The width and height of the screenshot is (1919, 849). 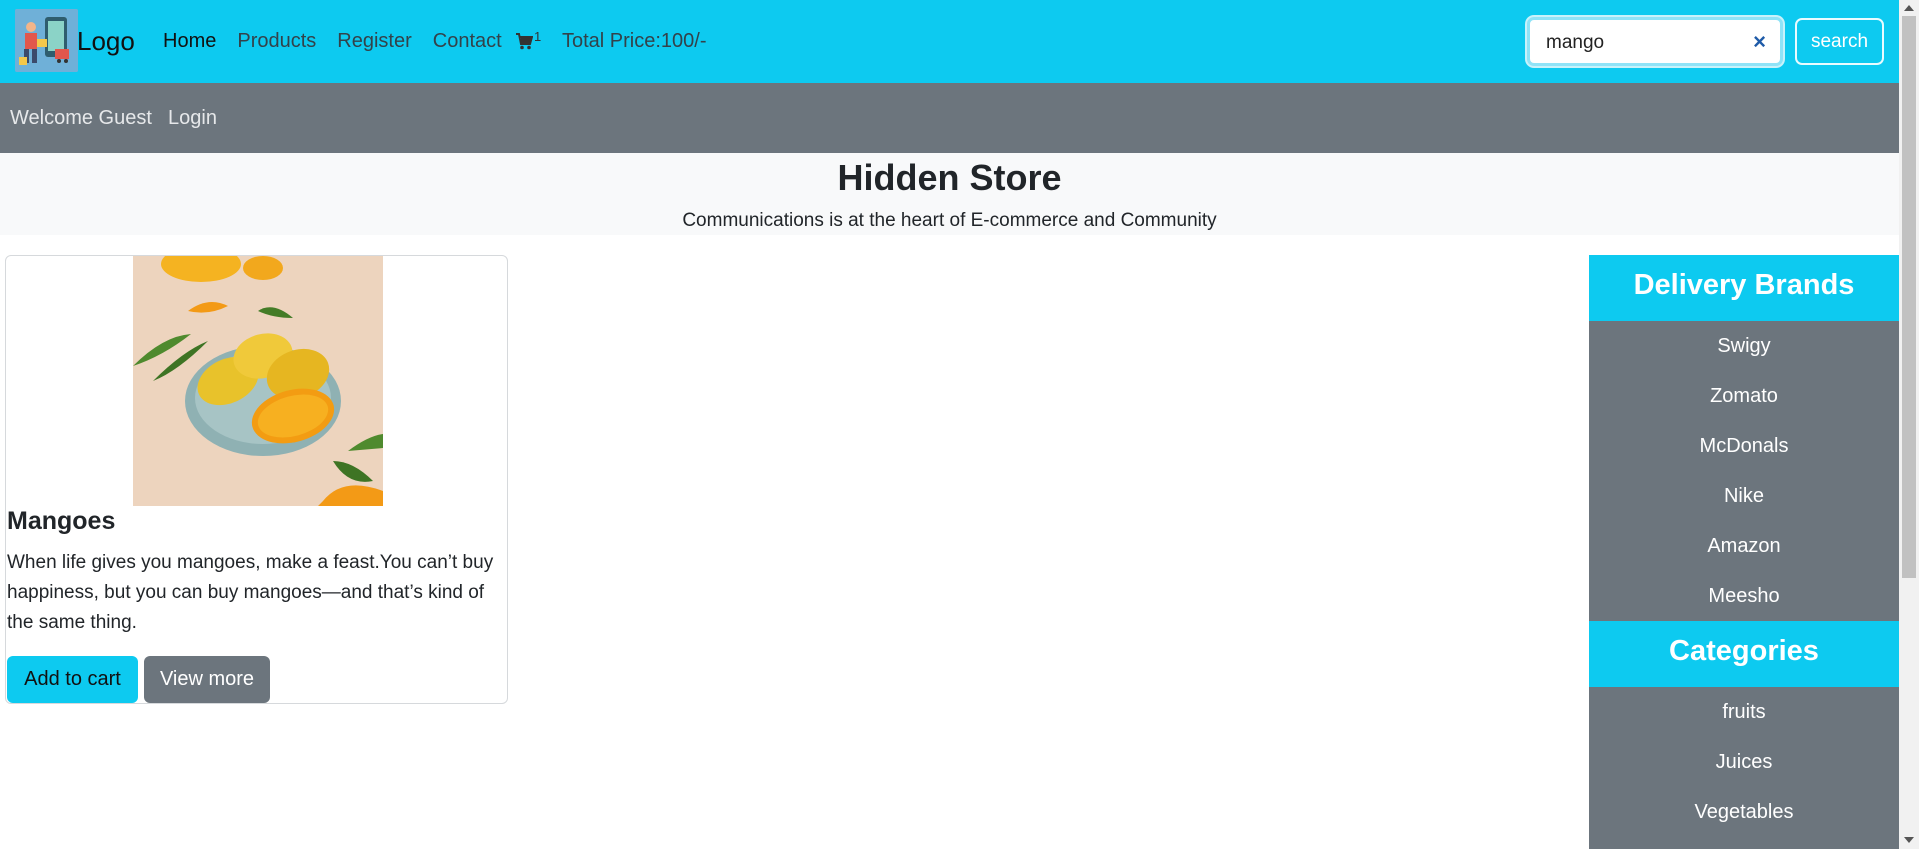 I want to click on add-to-cart-button: Add to cart, so click(x=72, y=679).